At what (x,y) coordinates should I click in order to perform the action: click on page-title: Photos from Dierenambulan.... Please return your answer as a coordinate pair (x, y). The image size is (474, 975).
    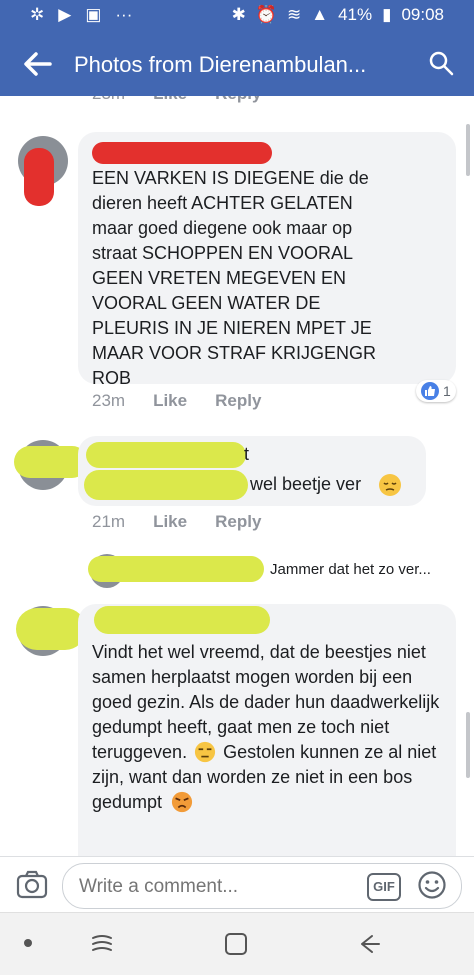
    Looking at the image, I should click on (220, 64).